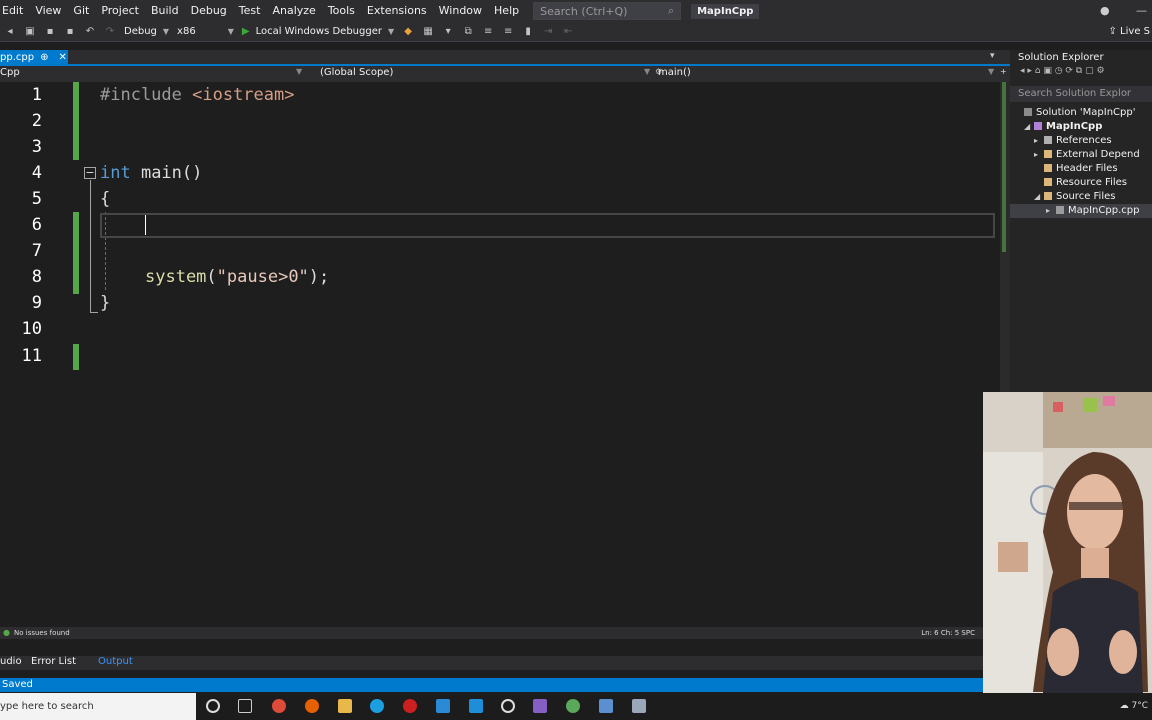  What do you see at coordinates (341, 11) in the screenshot?
I see `menu-tools: Tools` at bounding box center [341, 11].